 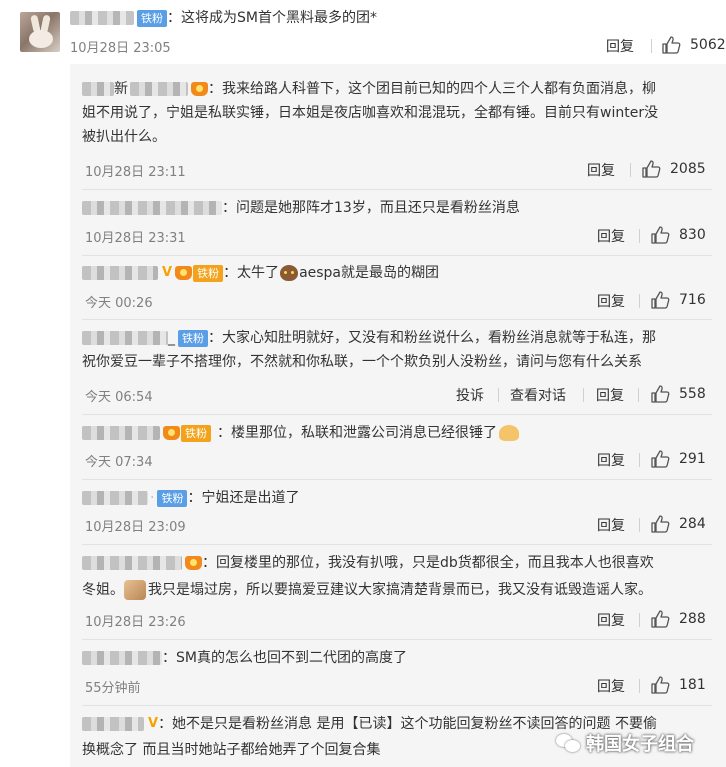 I want to click on reply-time: 10月28日 23:09, so click(x=135, y=527).